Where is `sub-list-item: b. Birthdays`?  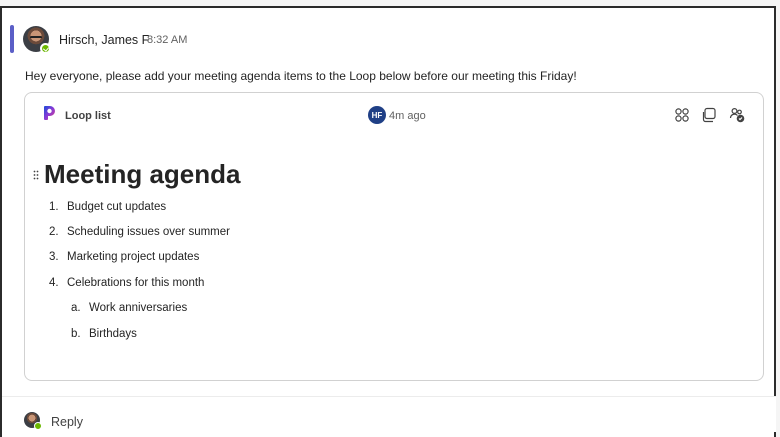 sub-list-item: b. Birthdays is located at coordinates (104, 334).